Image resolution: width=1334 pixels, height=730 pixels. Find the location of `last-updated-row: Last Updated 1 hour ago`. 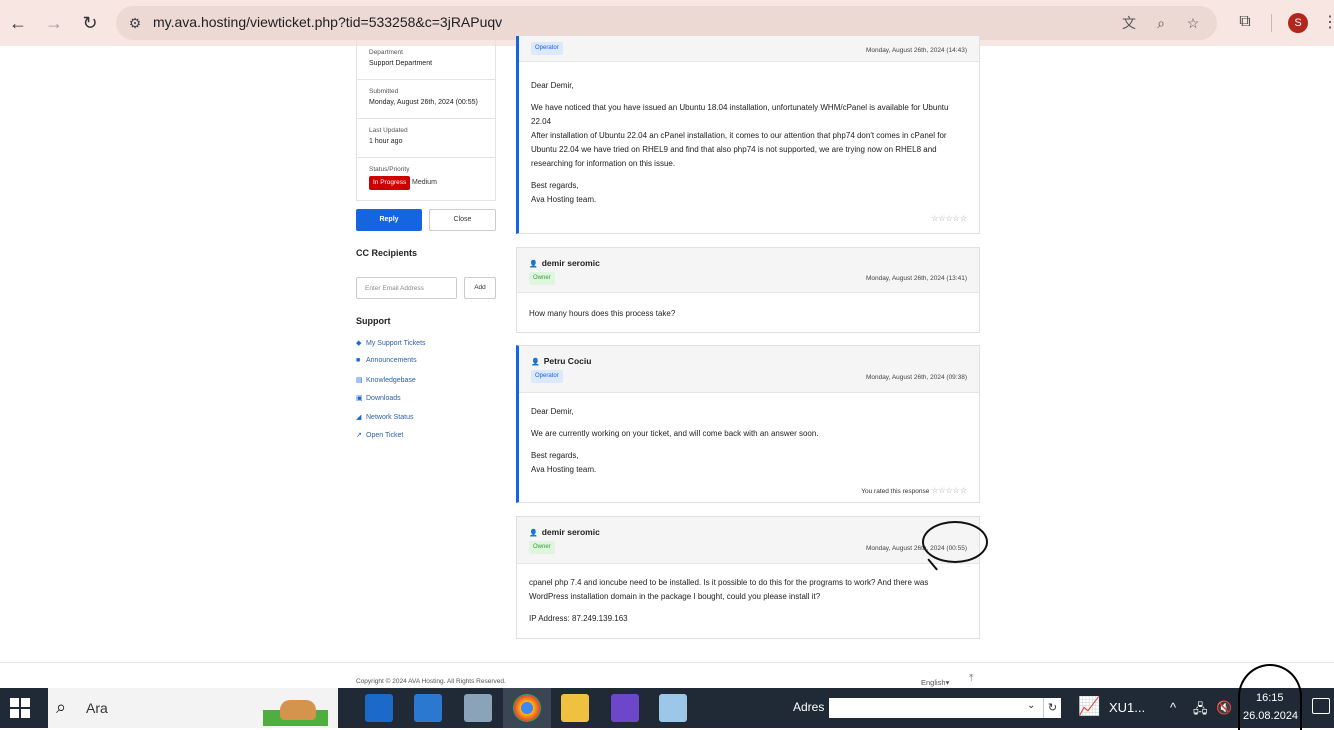

last-updated-row: Last Updated 1 hour ago is located at coordinates (426, 138).